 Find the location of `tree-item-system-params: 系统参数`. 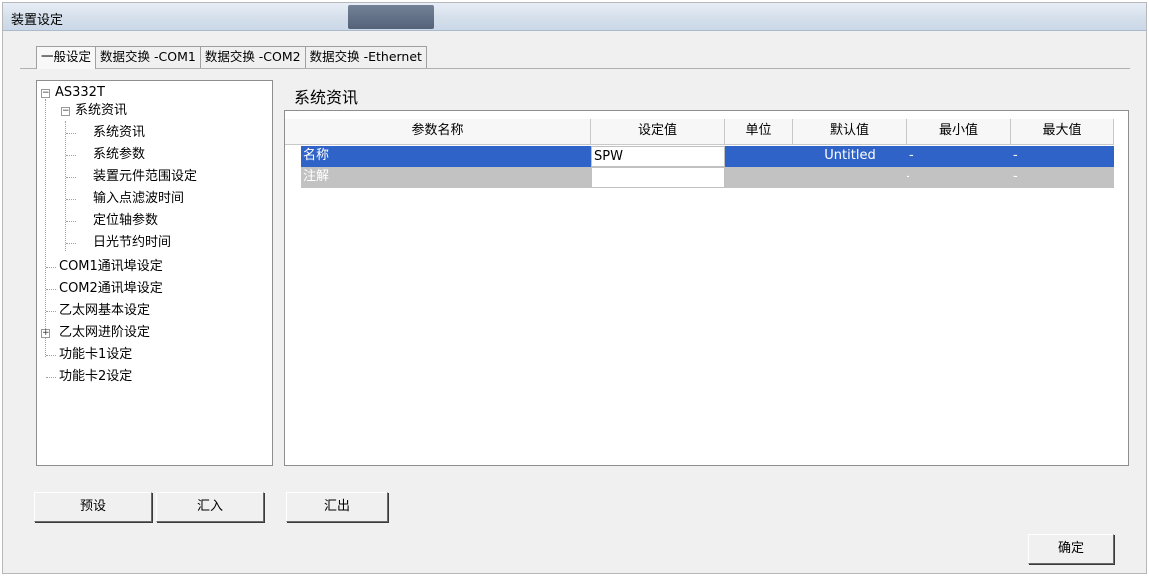

tree-item-system-params: 系统参数 is located at coordinates (119, 155).